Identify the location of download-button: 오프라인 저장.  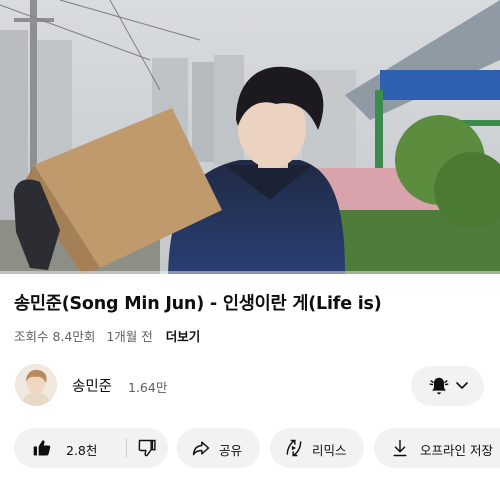
(437, 448).